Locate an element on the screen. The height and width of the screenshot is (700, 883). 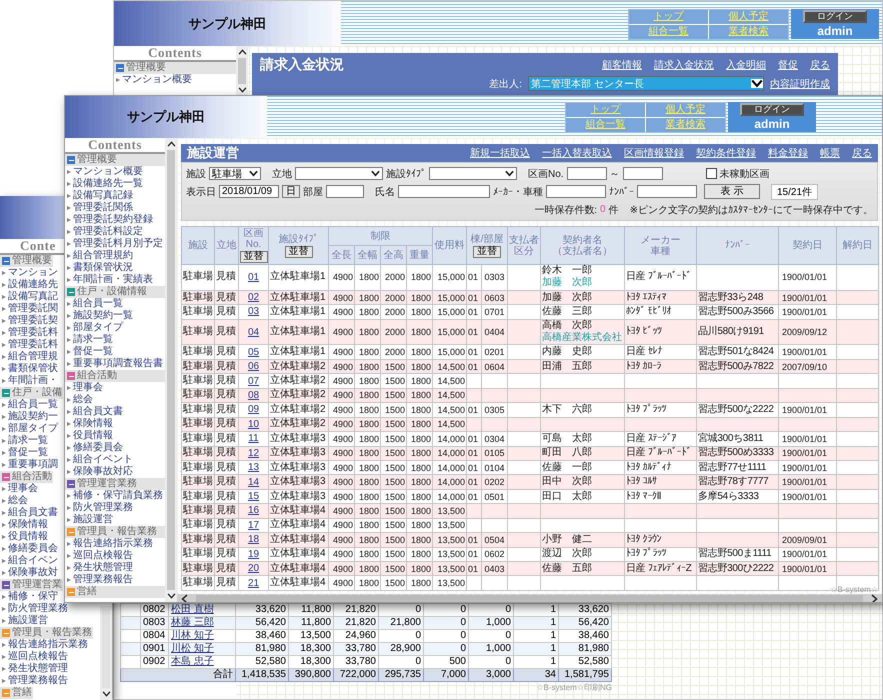
lot-link: 01 is located at coordinates (254, 277).